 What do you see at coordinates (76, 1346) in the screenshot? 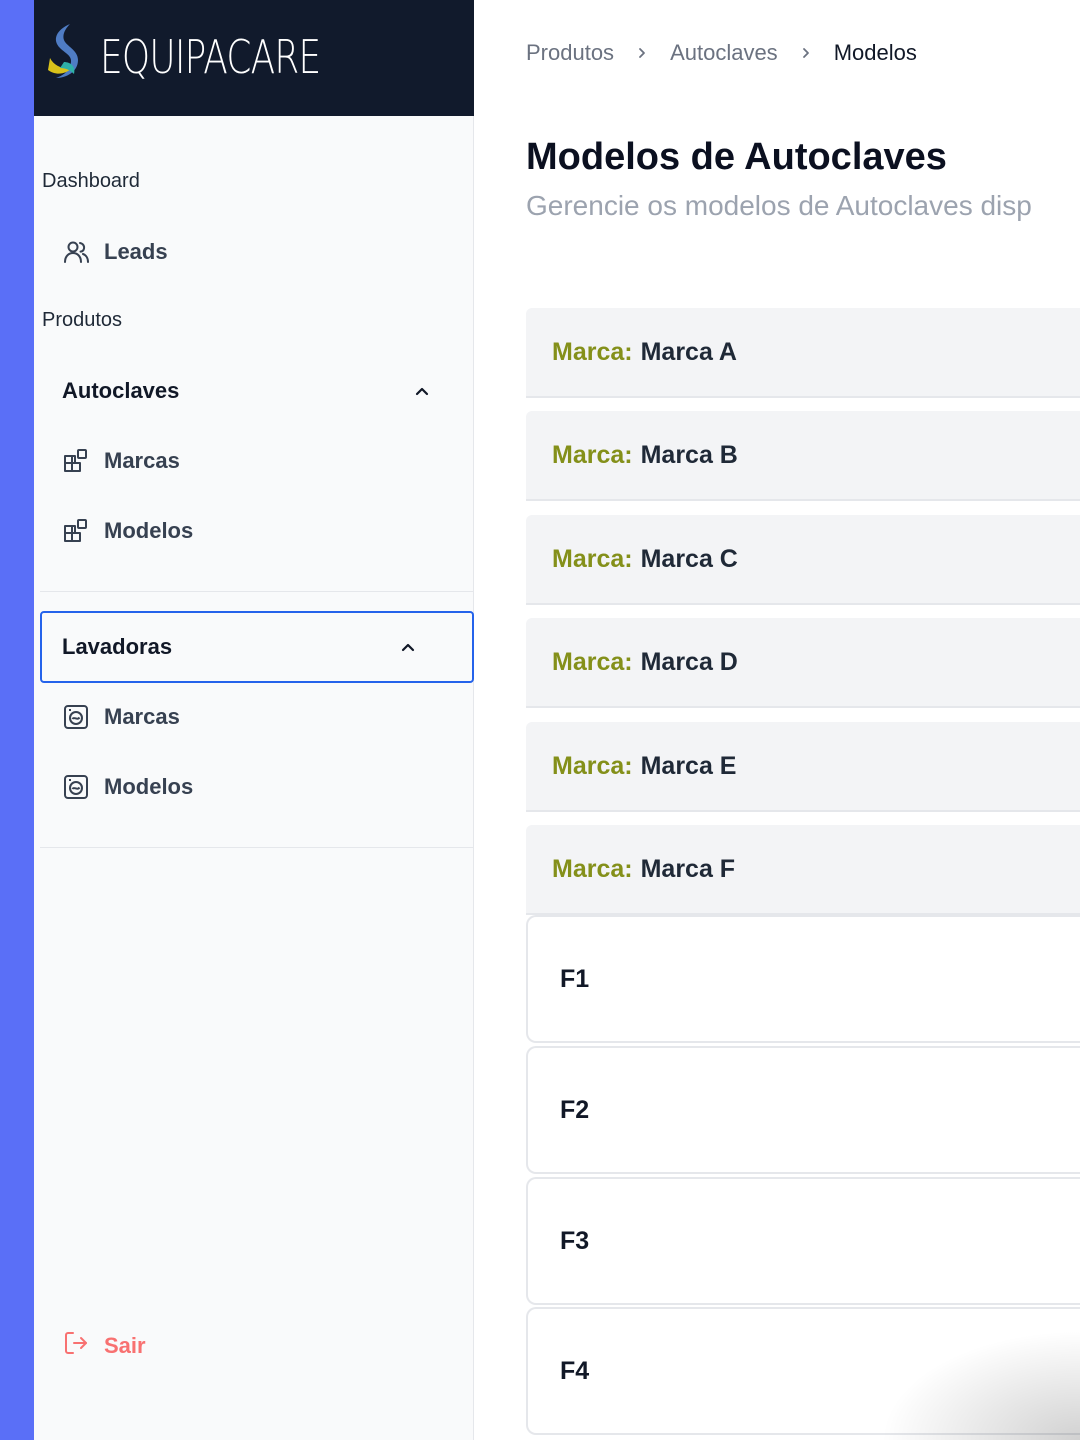
I see `logout-icon` at bounding box center [76, 1346].